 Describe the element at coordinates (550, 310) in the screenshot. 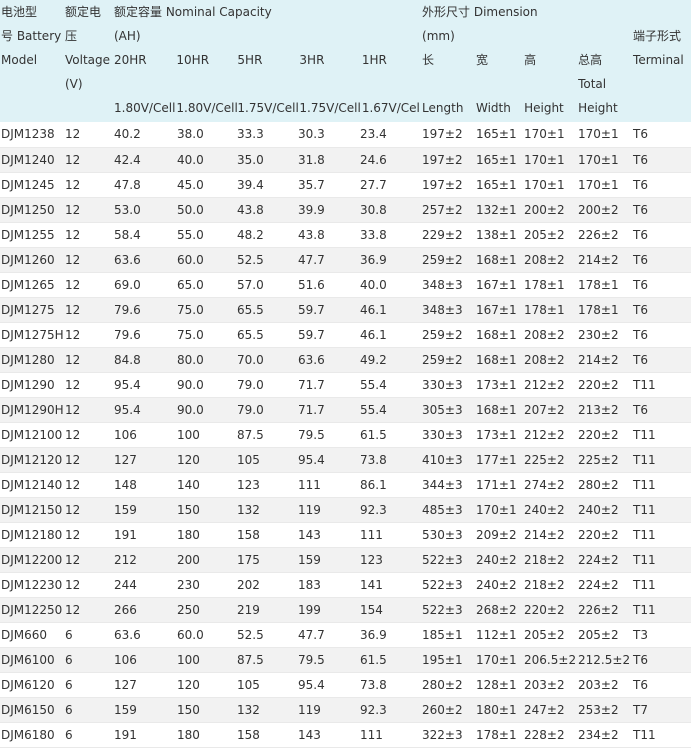

I see `cell-height: 178±1` at that location.